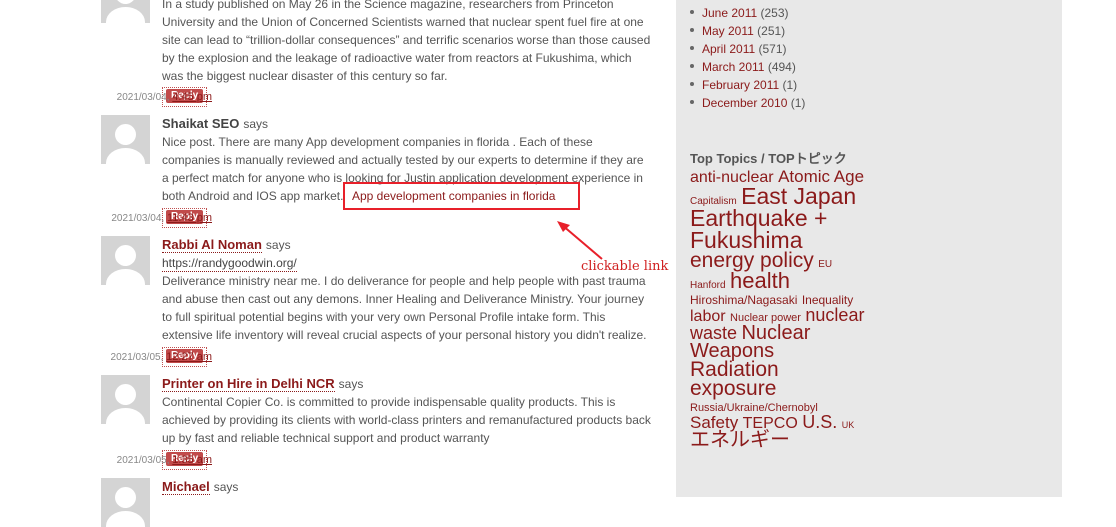  I want to click on archive-item: December 2010 (1), so click(746, 103).